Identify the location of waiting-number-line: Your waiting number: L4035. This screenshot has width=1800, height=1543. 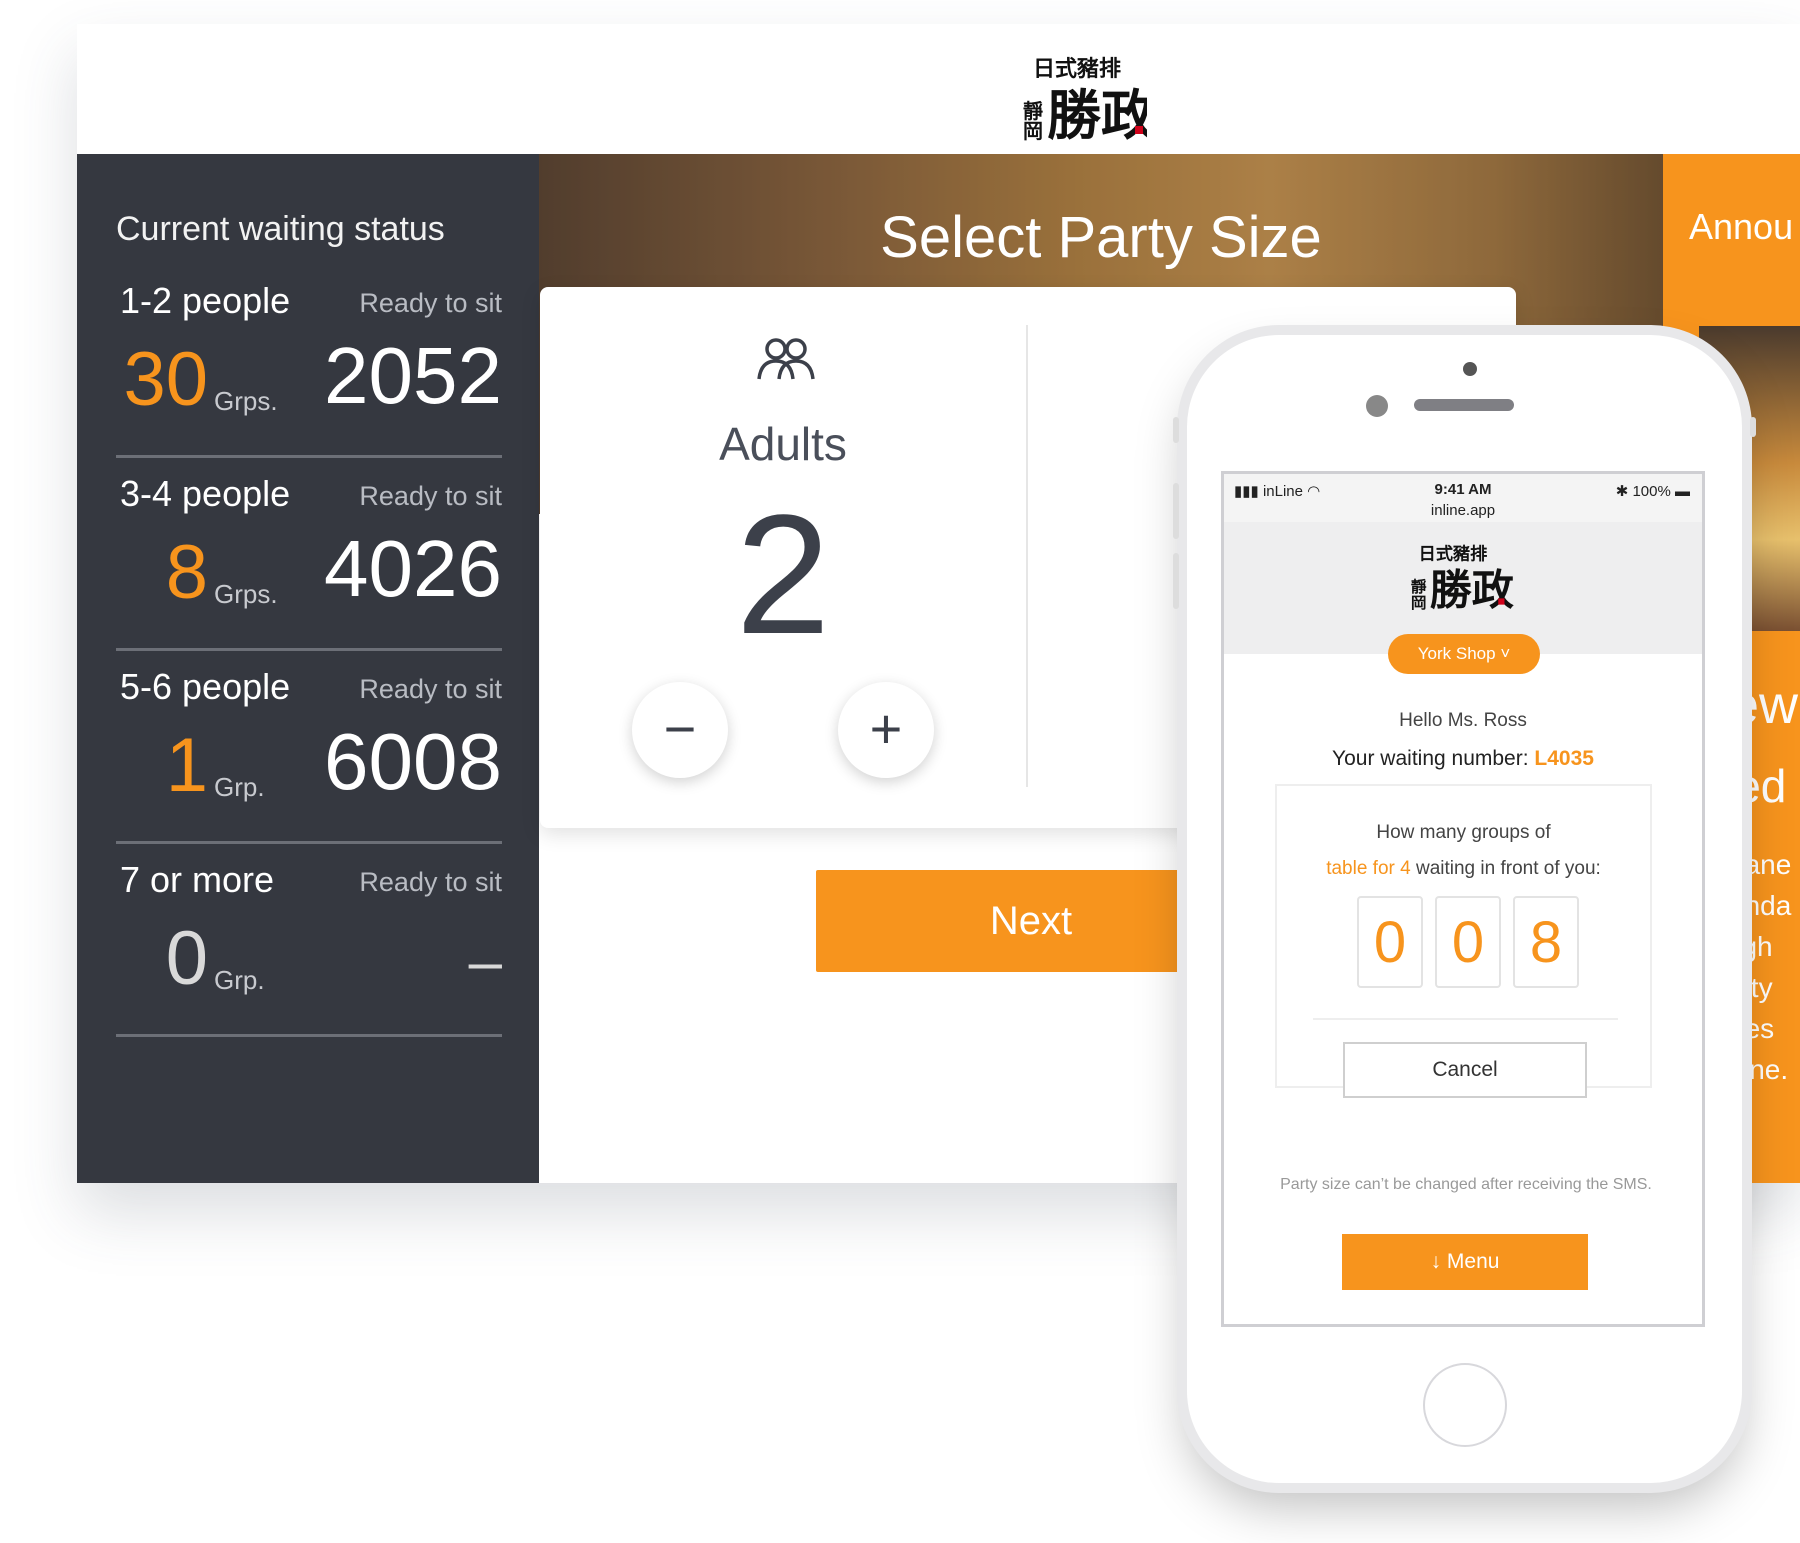
(1463, 759).